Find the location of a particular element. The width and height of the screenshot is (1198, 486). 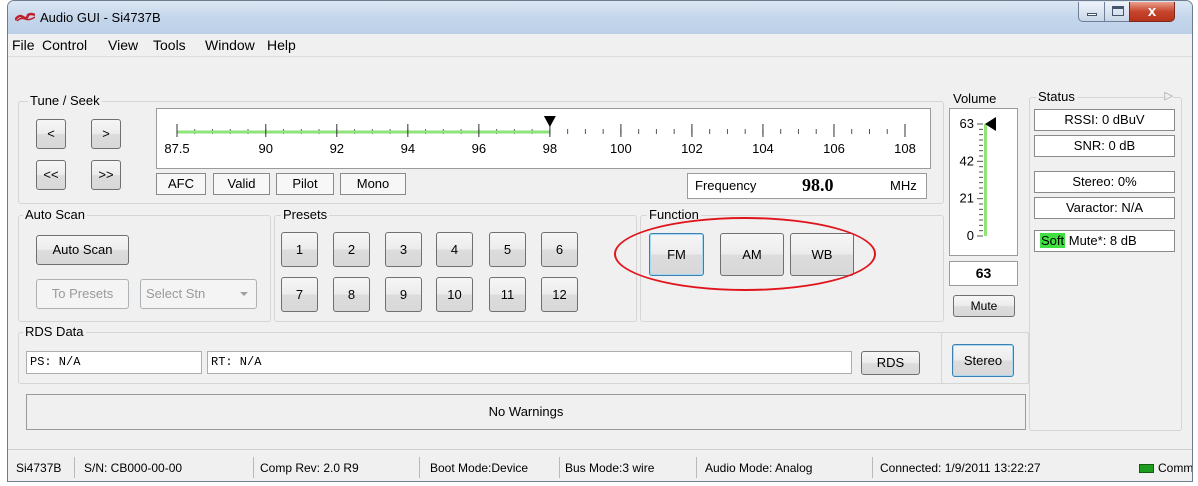

scale-tick-label: 108 is located at coordinates (905, 148).